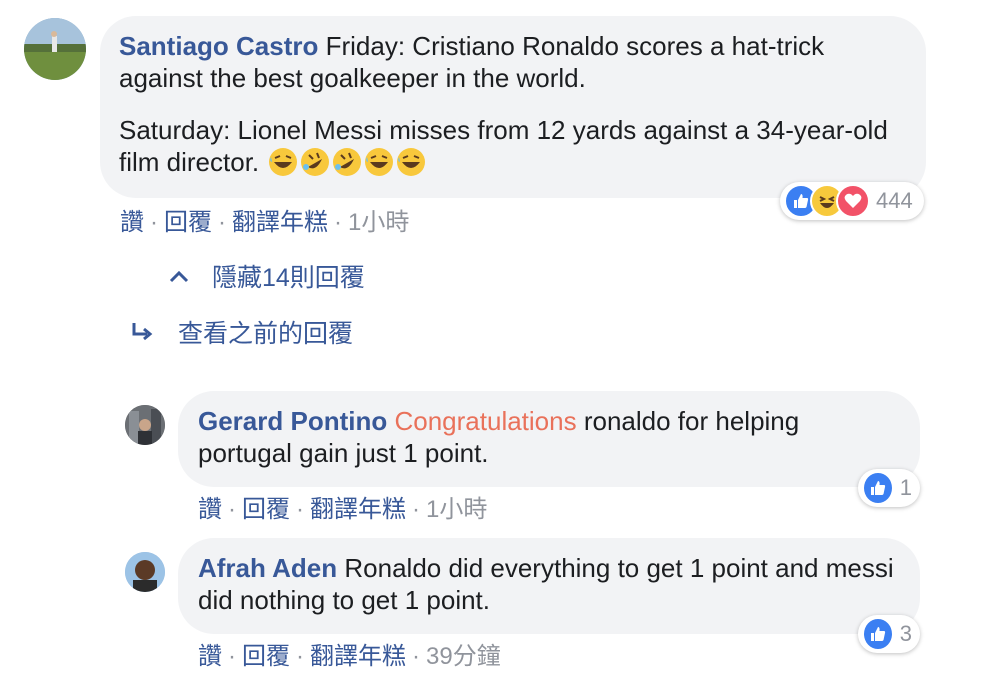 Image resolution: width=998 pixels, height=677 pixels. Describe the element at coordinates (266, 334) in the screenshot. I see `view-previous-label: 查看之前的回覆` at that location.